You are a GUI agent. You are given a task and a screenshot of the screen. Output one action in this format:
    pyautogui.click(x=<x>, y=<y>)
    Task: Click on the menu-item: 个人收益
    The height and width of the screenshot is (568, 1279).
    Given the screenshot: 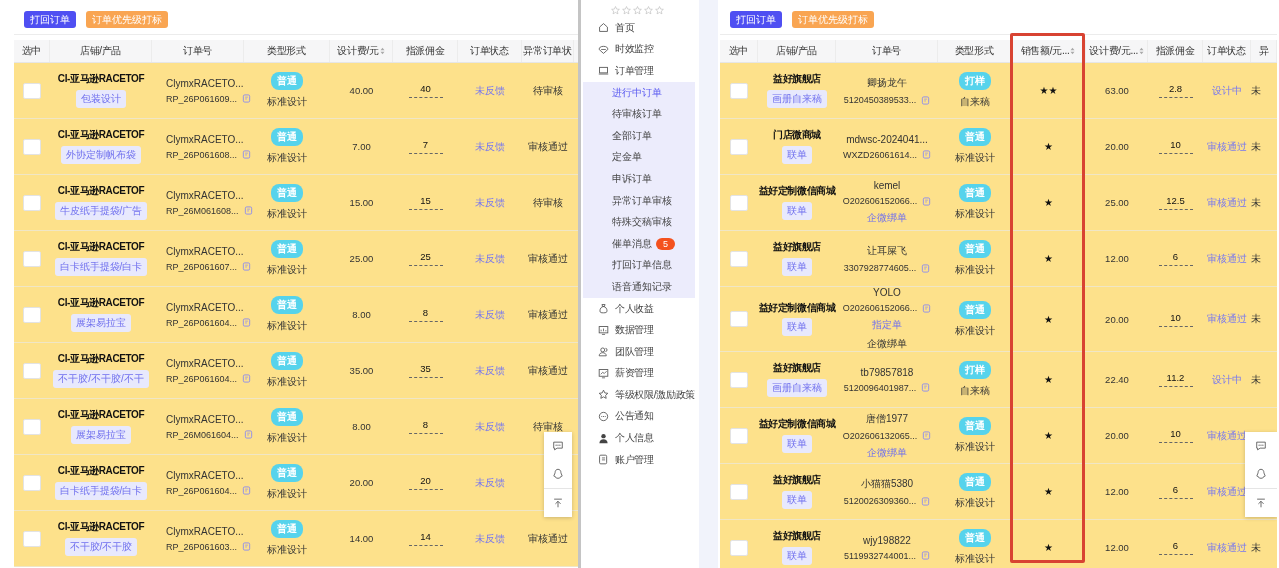 What is the action you would take?
    pyautogui.click(x=640, y=308)
    